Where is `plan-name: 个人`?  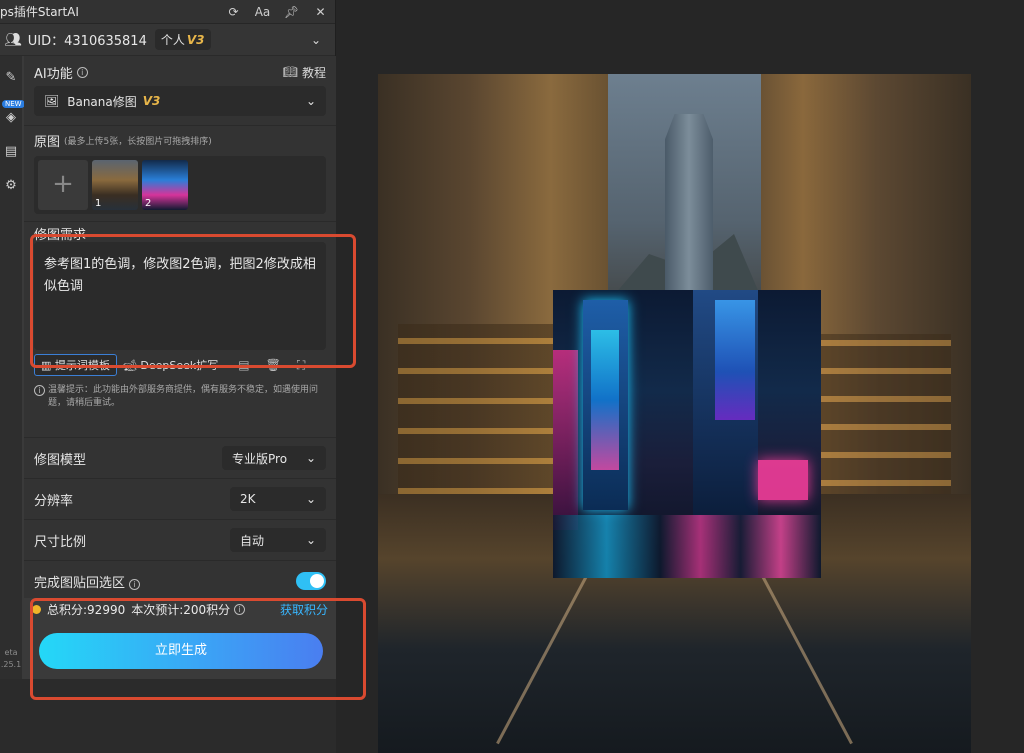
plan-name: 个人 is located at coordinates (172, 40).